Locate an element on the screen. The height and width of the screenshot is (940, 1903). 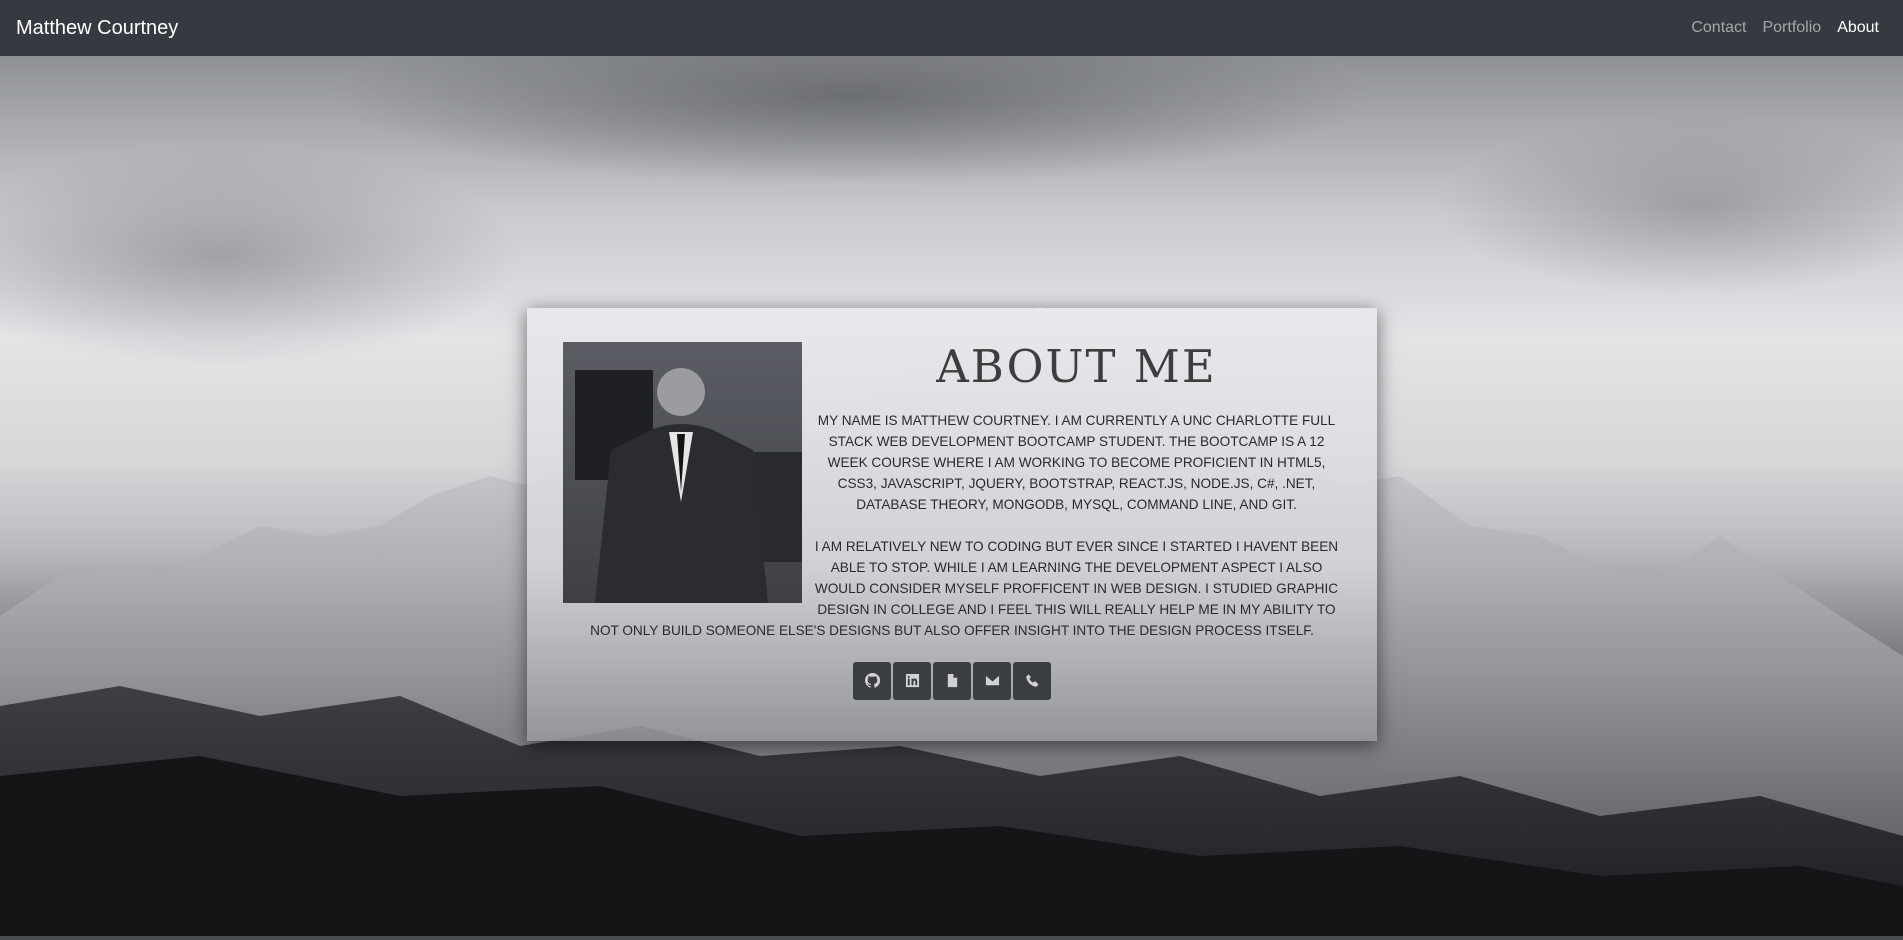
social-links is located at coordinates (952, 680).